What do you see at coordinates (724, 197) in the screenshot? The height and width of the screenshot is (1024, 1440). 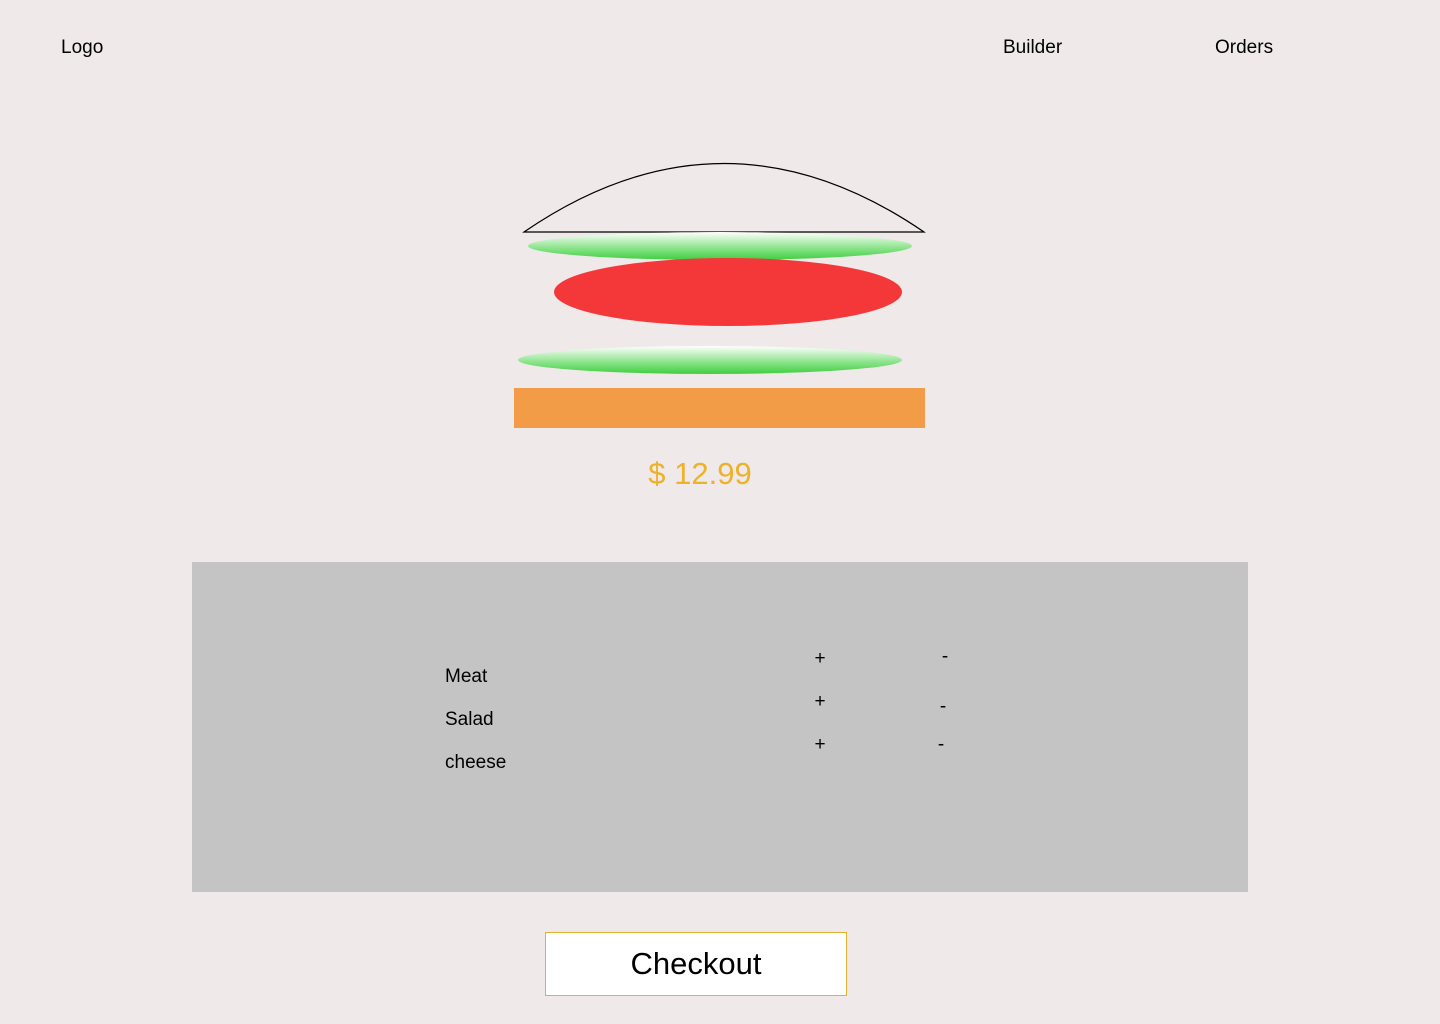 I see `bun-top` at bounding box center [724, 197].